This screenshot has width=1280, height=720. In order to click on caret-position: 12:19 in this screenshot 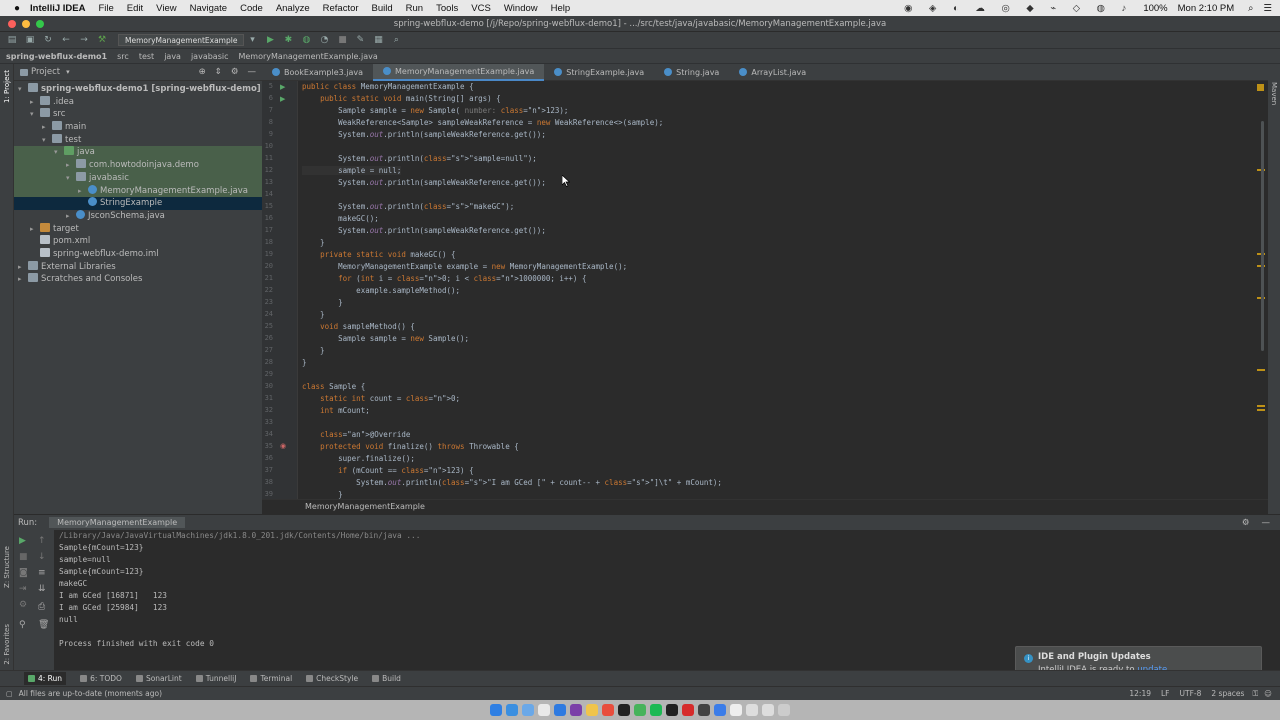, I will do `click(1140, 693)`.